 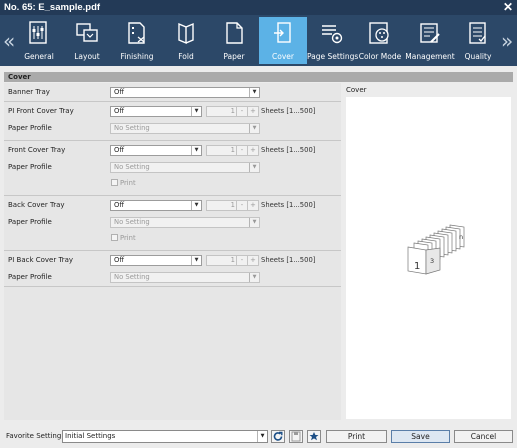 What do you see at coordinates (417, 266) in the screenshot?
I see `first-page-label: 1` at bounding box center [417, 266].